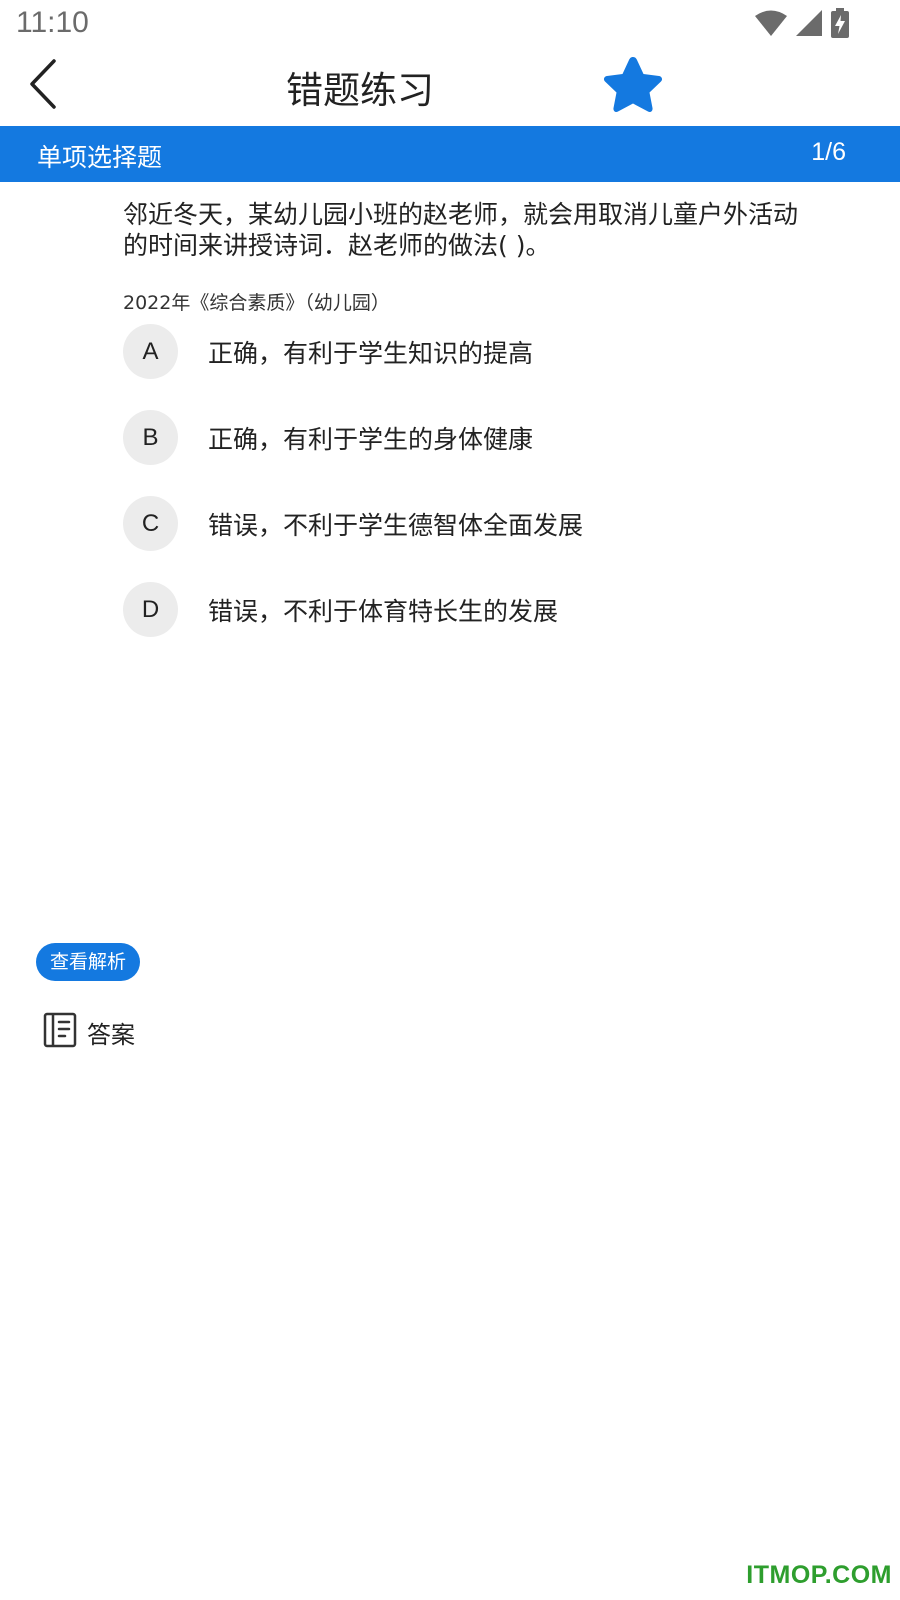 The height and width of the screenshot is (1600, 900). I want to click on option-c: C 错误，不利于学生德智体全面发展, so click(473, 539).